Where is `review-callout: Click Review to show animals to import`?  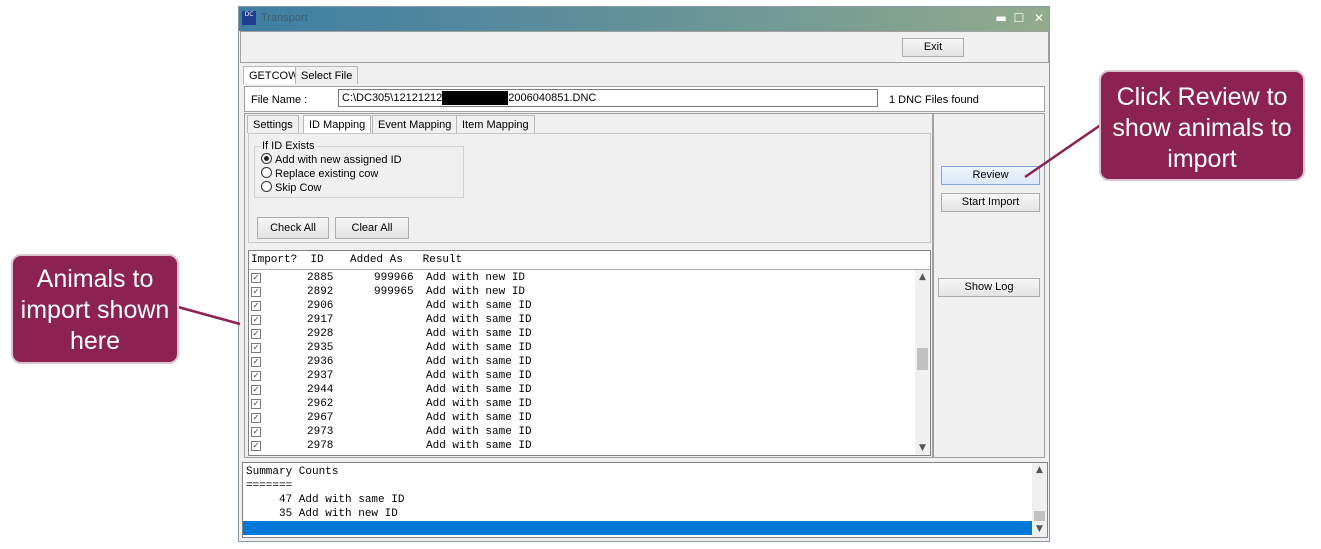
review-callout: Click Review to show animals to import is located at coordinates (1202, 125).